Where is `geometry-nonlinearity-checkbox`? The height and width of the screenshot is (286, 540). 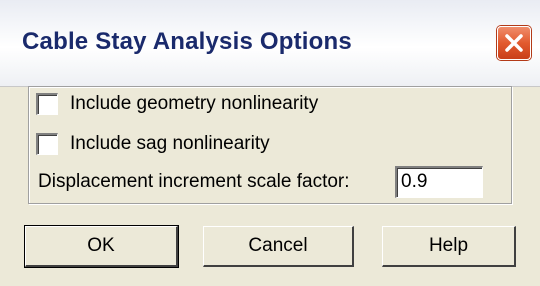 geometry-nonlinearity-checkbox is located at coordinates (47, 104).